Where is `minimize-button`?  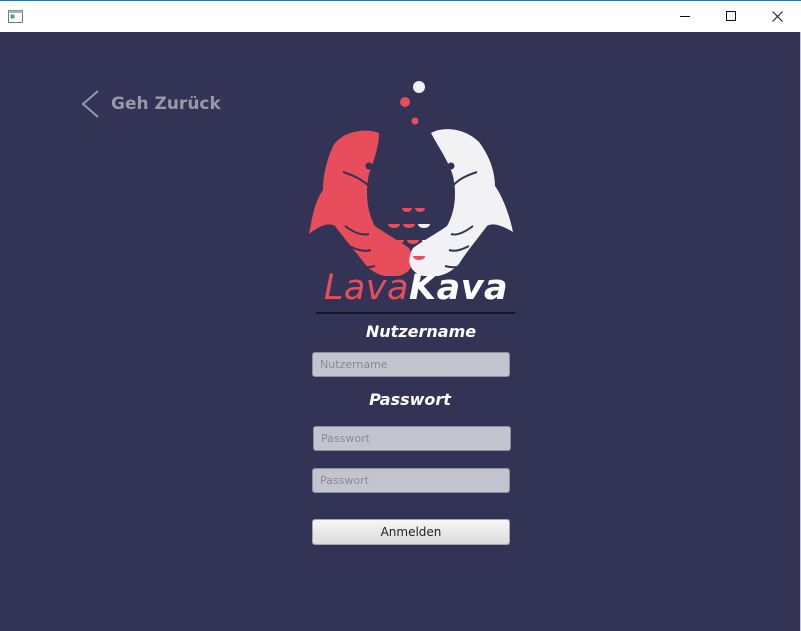
minimize-button is located at coordinates (685, 16).